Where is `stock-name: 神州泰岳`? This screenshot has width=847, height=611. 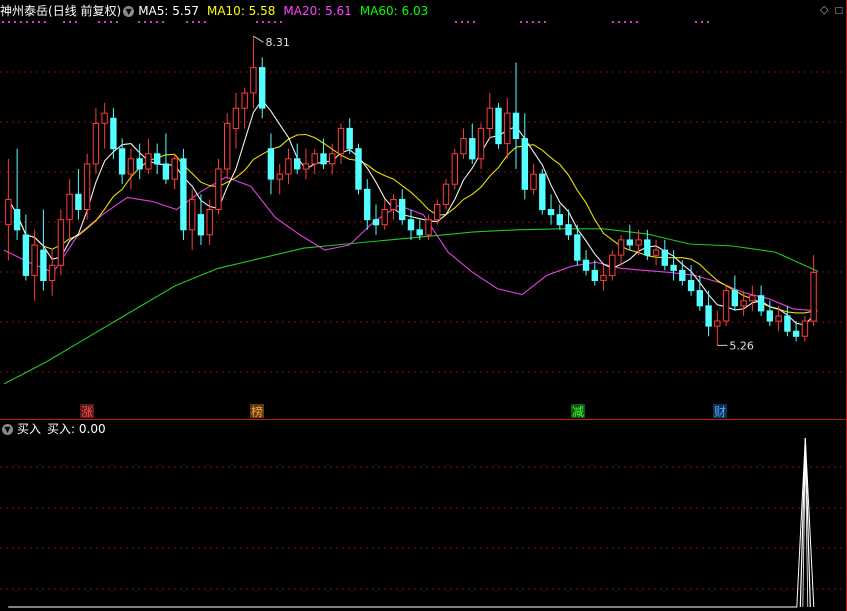
stock-name: 神州泰岳 is located at coordinates (24, 11).